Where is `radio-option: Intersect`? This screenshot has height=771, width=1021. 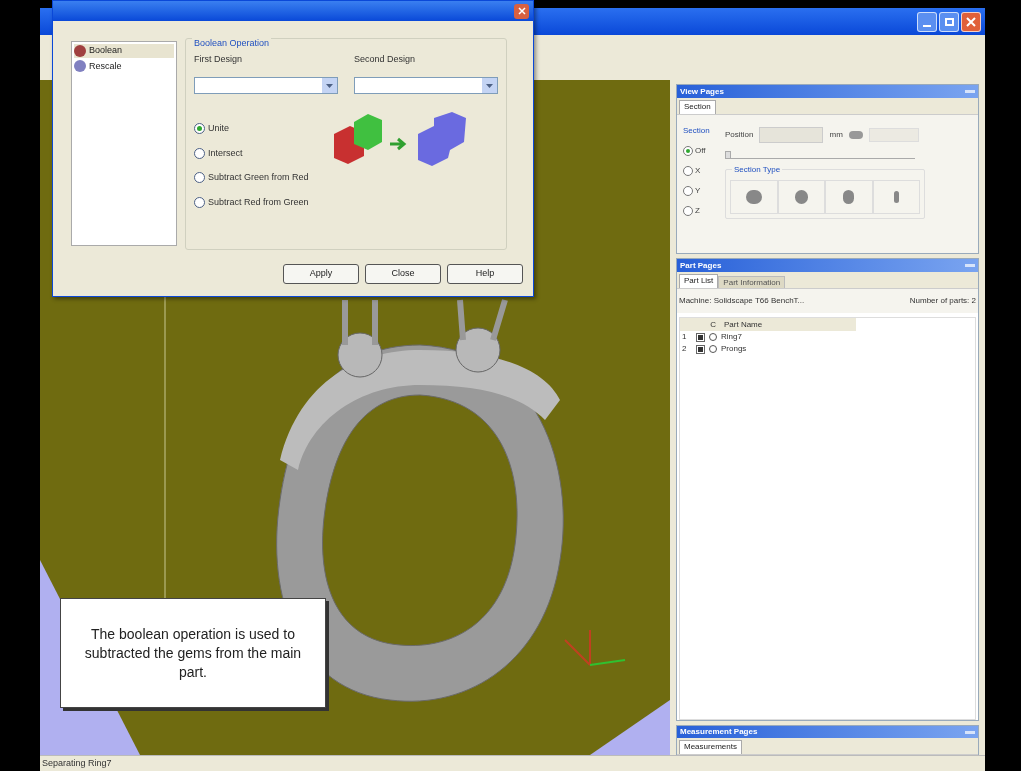 radio-option: Intersect is located at coordinates (264, 153).